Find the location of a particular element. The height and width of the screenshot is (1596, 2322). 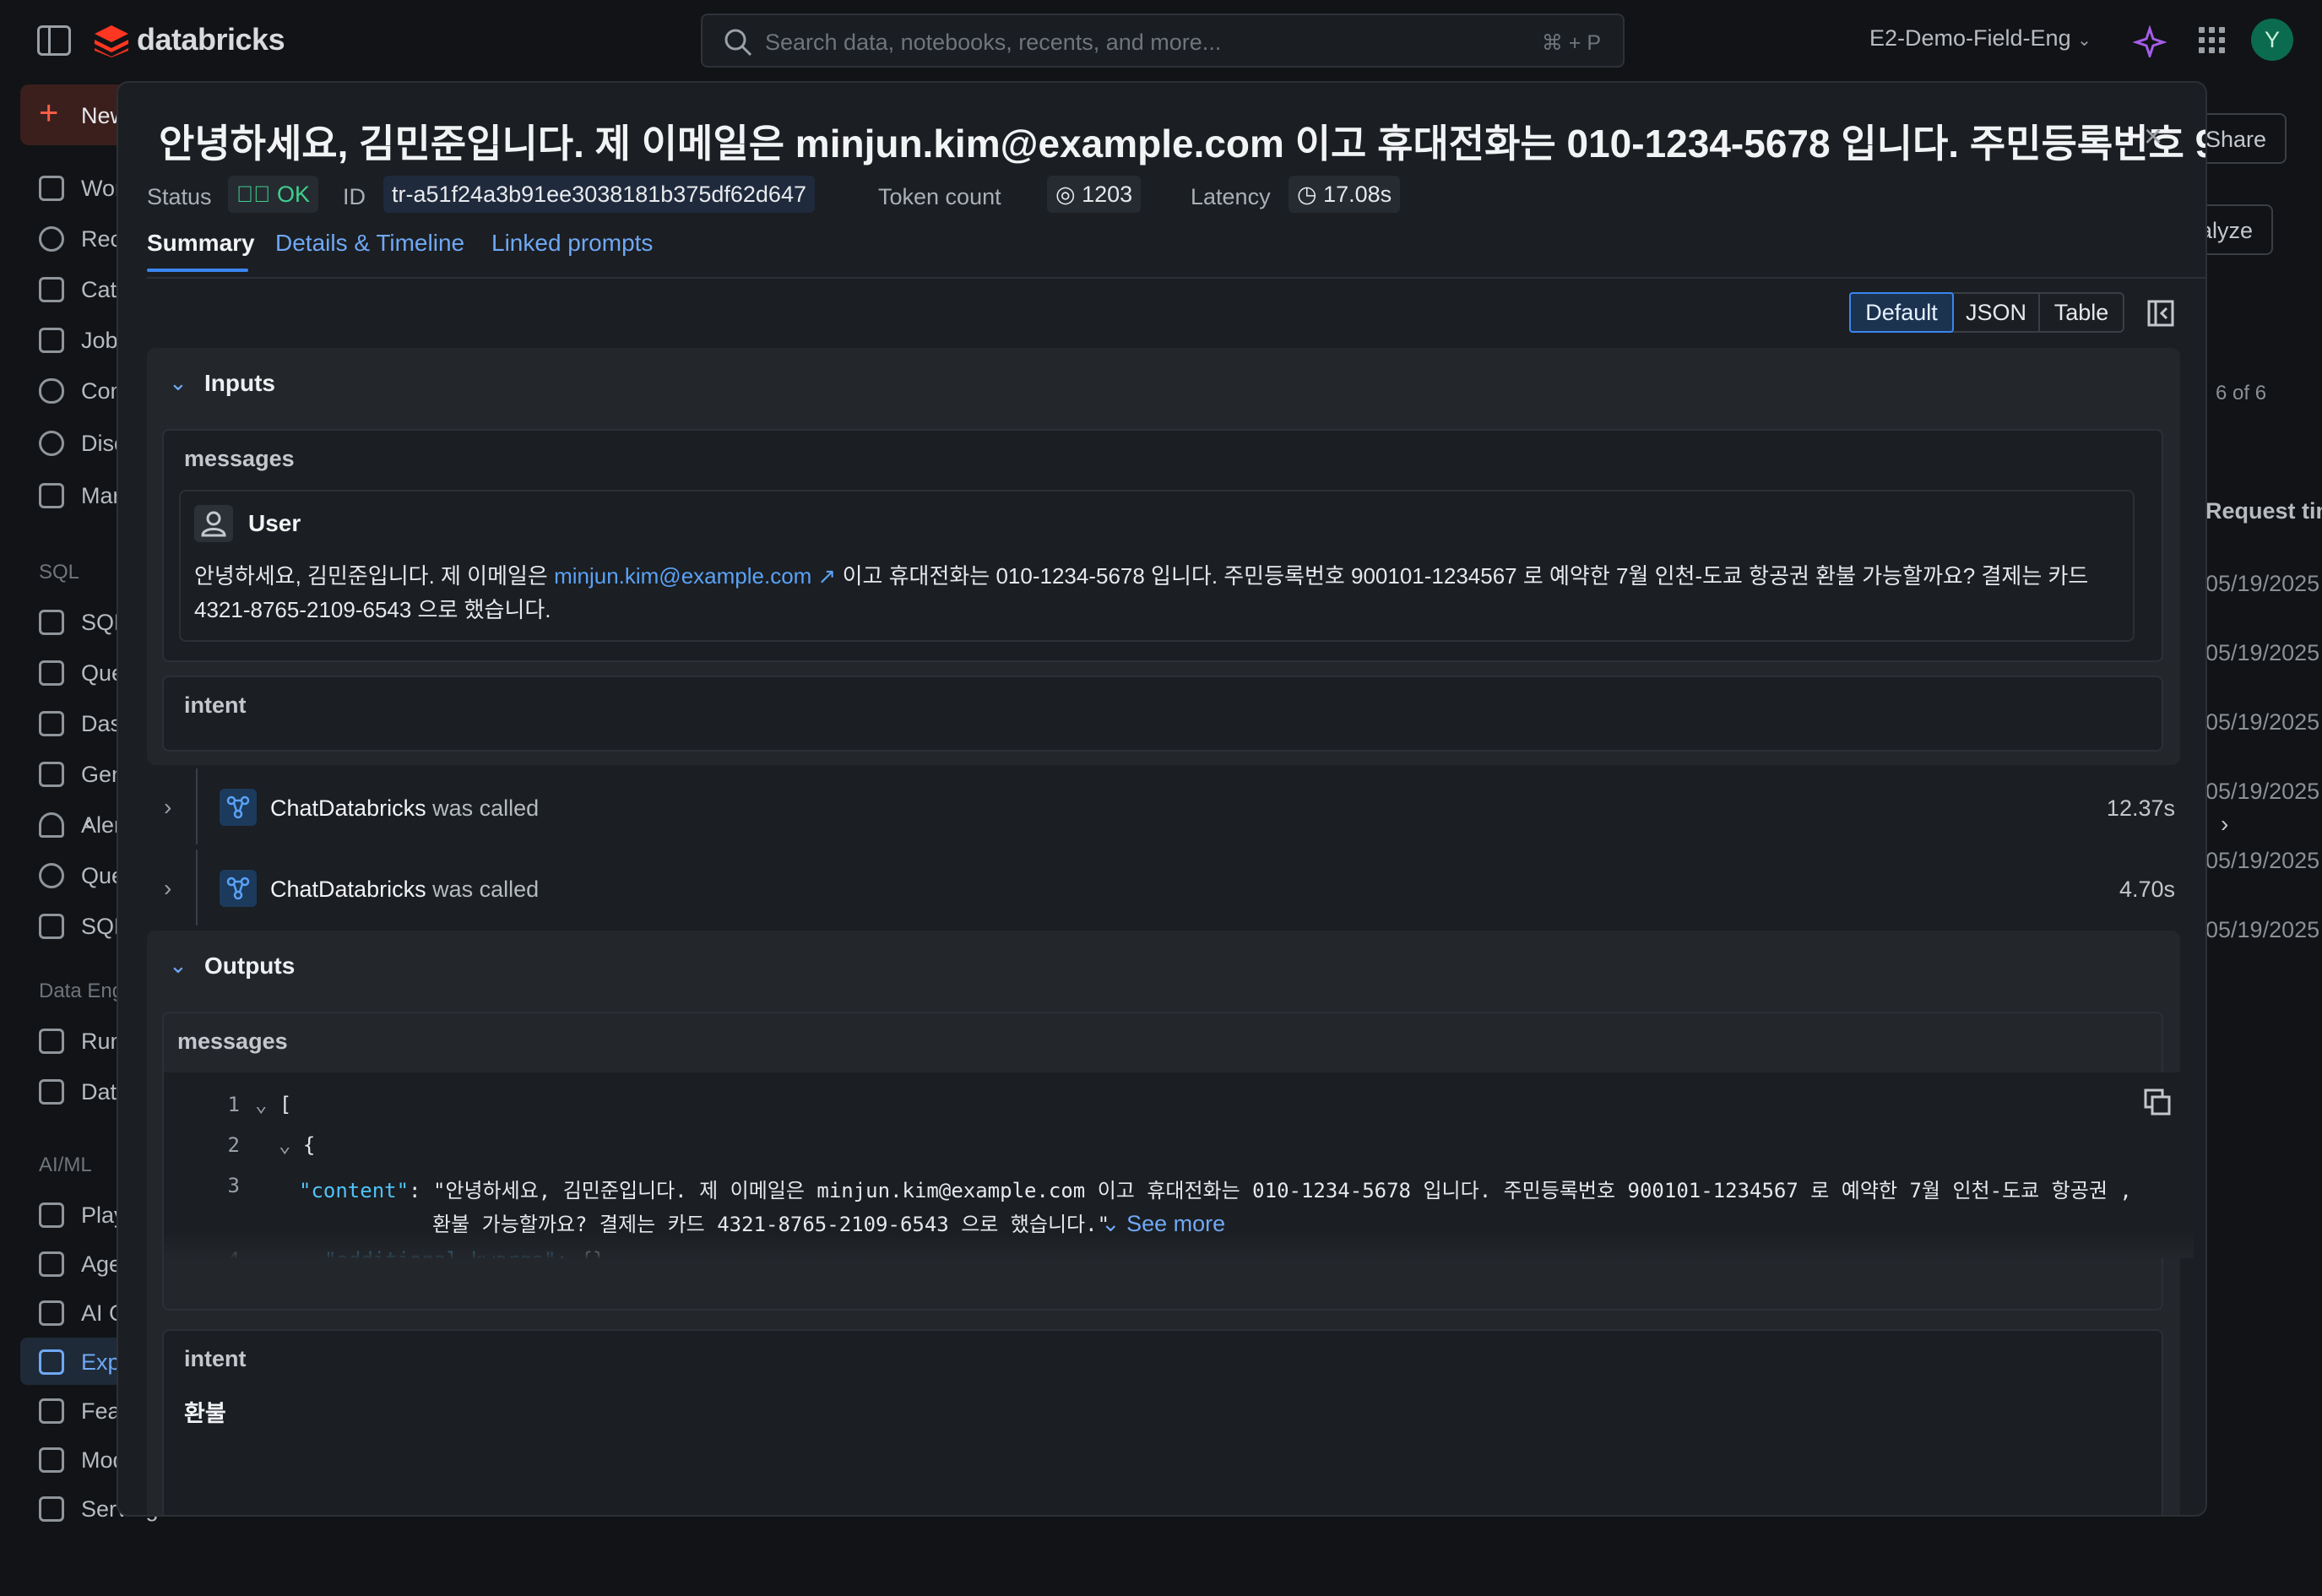

sidebar-item-workspace: Workspace is located at coordinates (81, 188).